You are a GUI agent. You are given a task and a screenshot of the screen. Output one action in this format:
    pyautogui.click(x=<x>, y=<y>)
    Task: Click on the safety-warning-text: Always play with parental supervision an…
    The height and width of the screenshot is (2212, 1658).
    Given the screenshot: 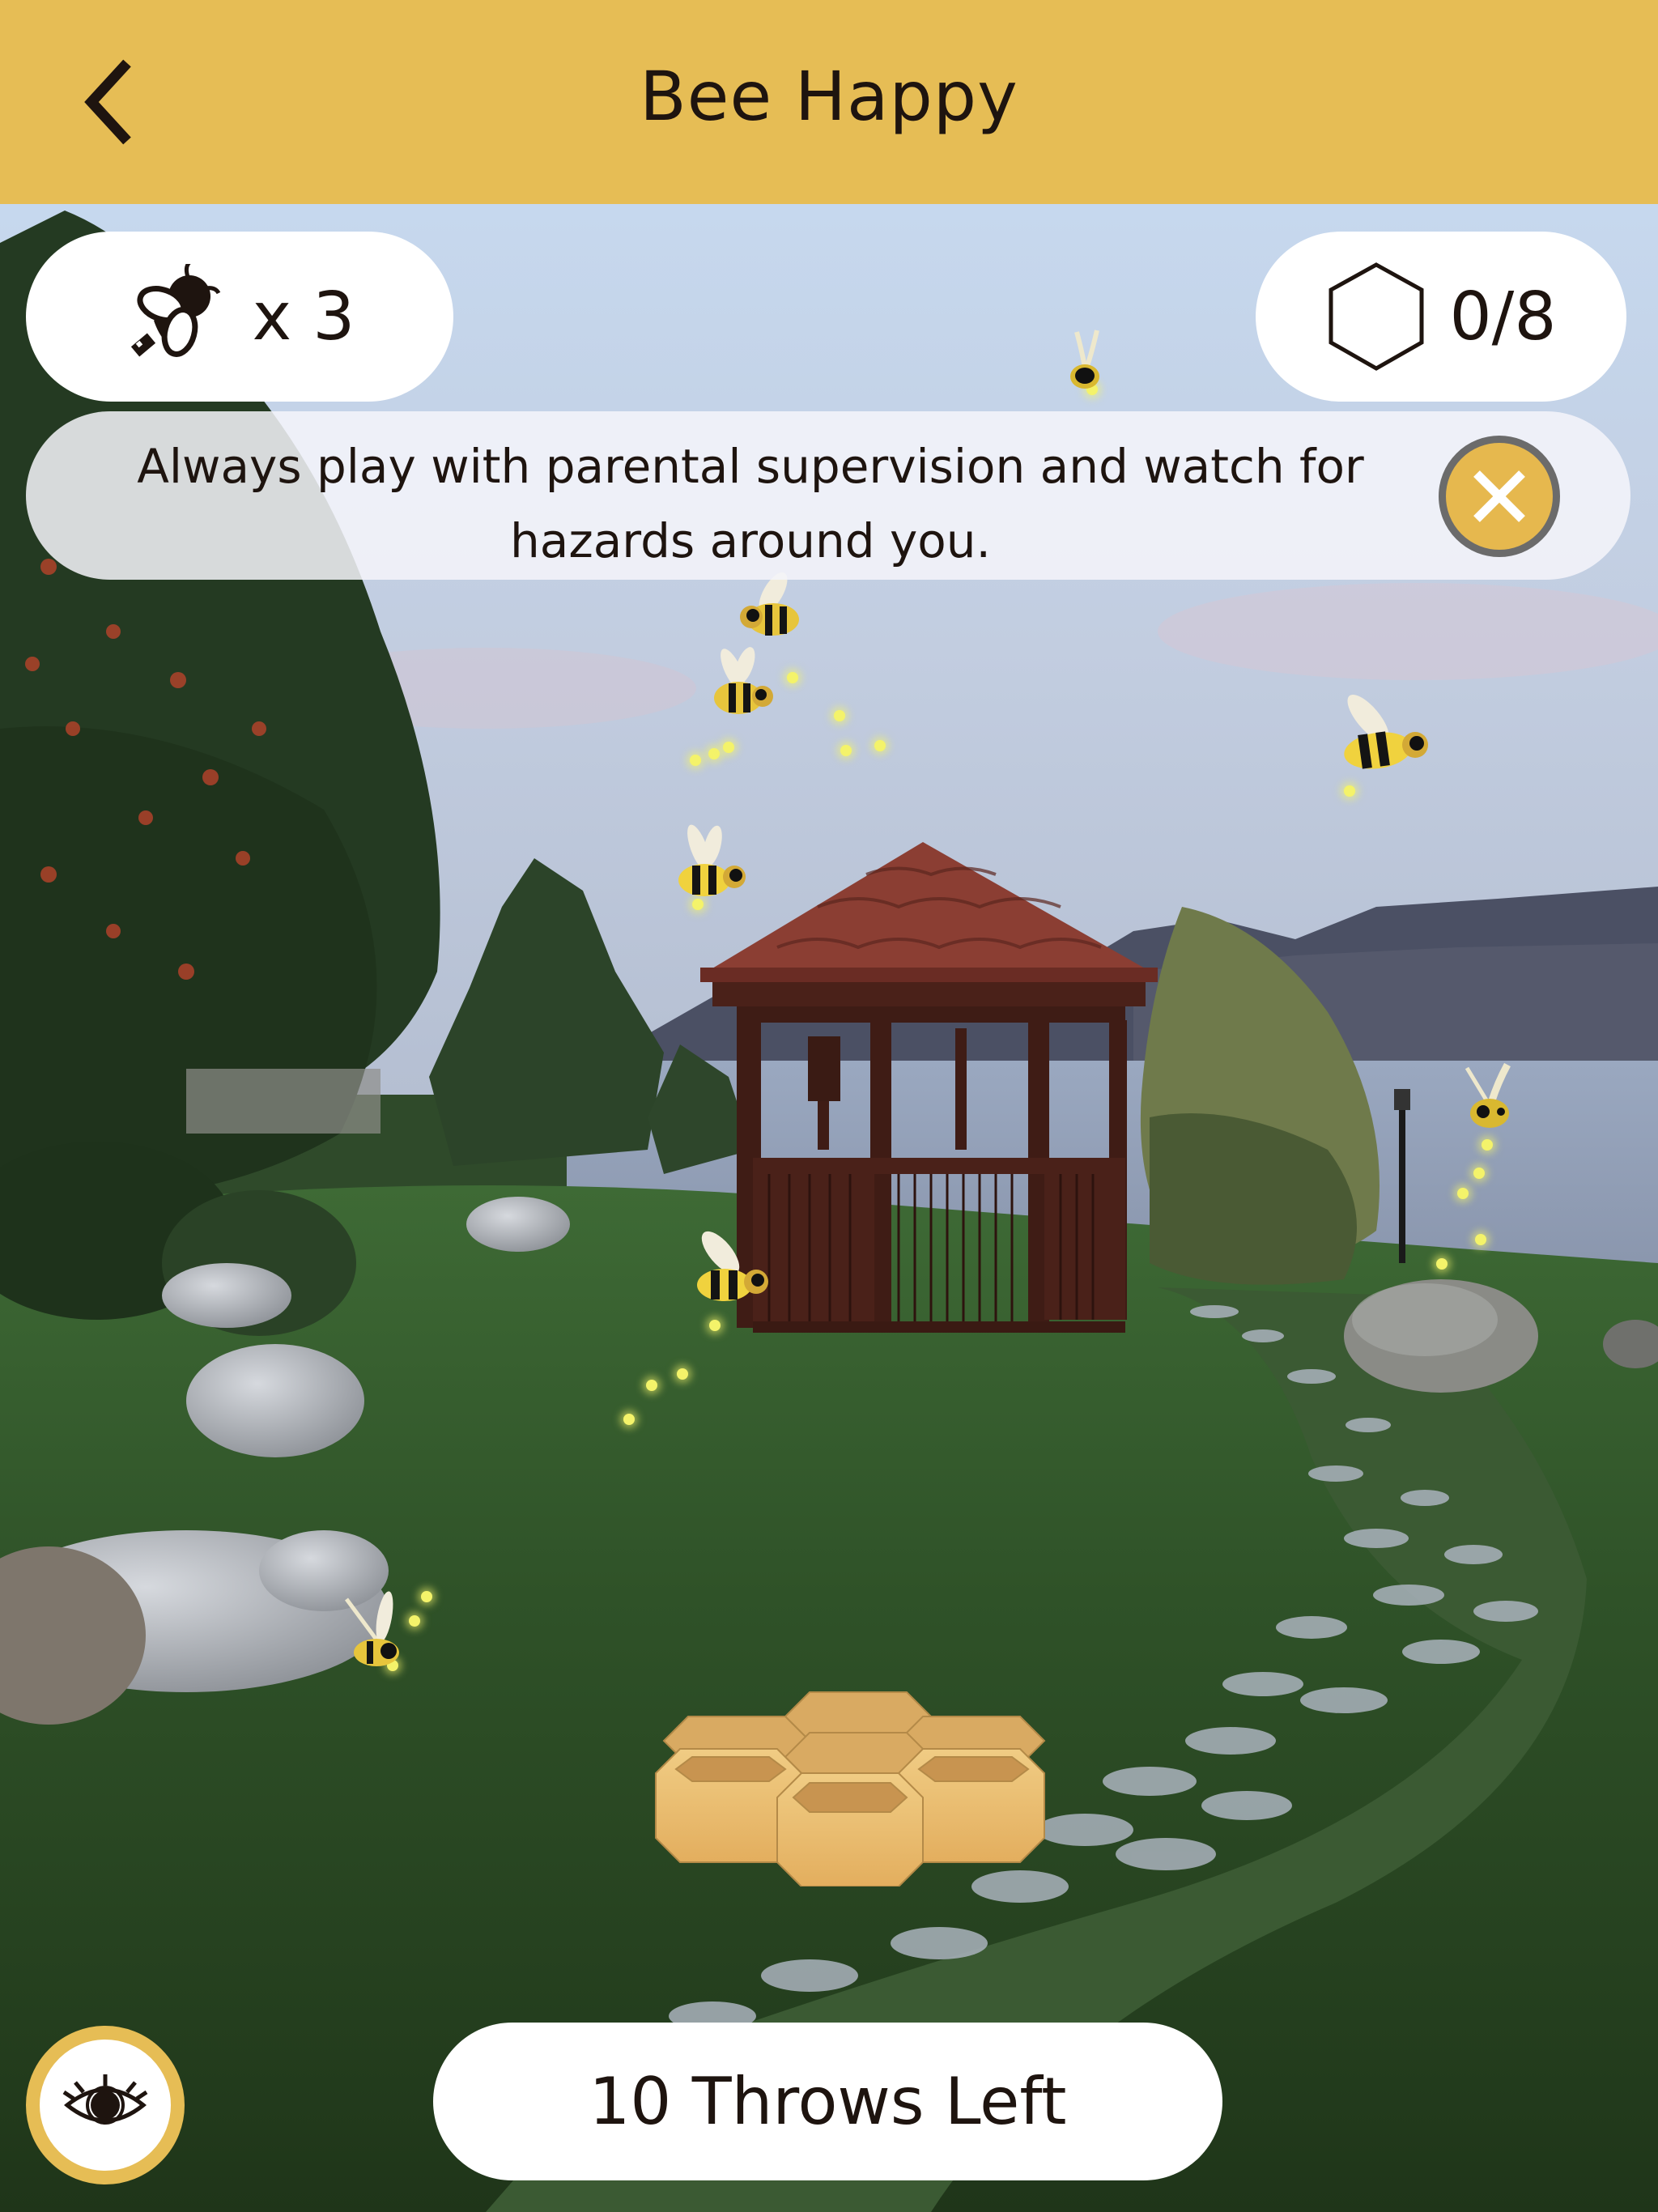 What is the action you would take?
    pyautogui.click(x=750, y=504)
    